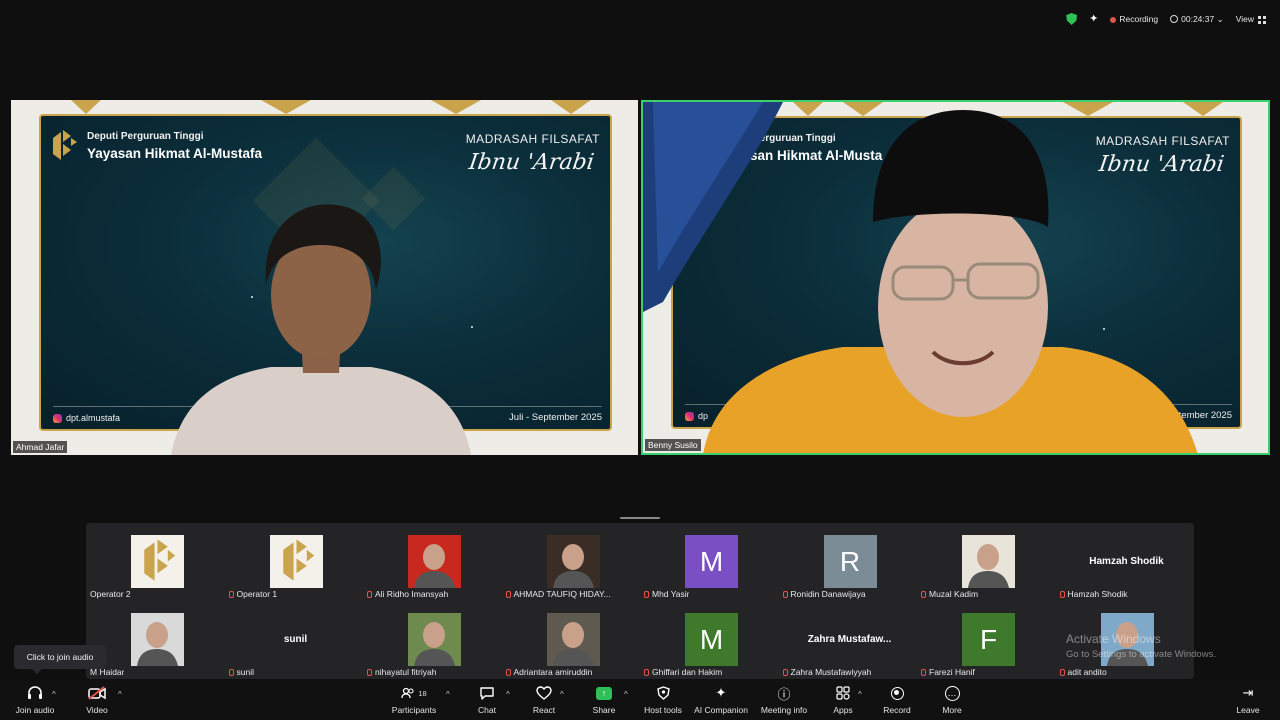  Describe the element at coordinates (666, 594) in the screenshot. I see `participant-name-label: Mhd Yasir` at that location.